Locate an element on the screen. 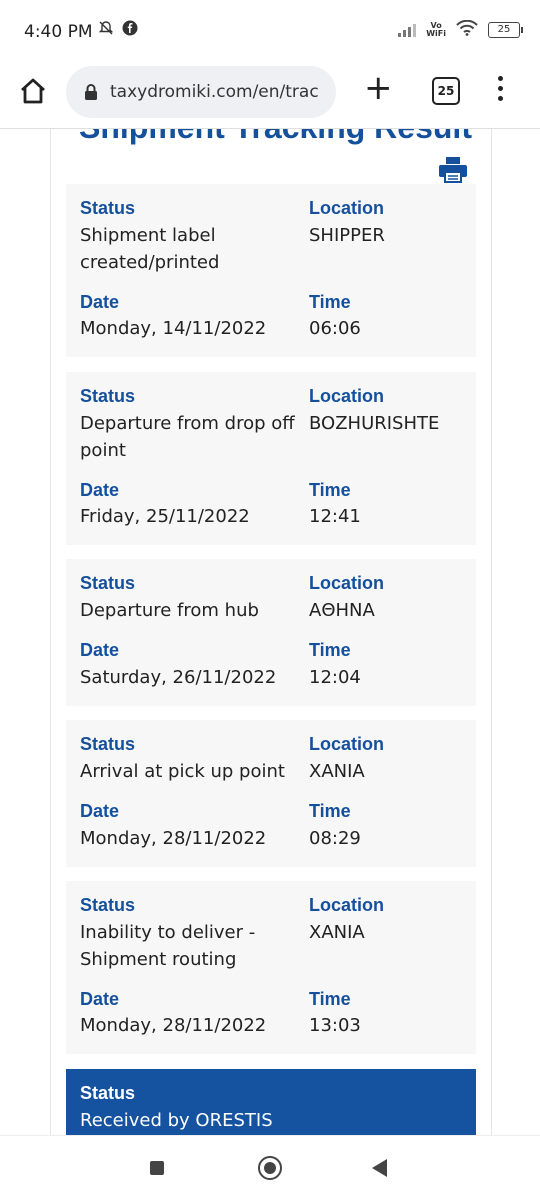 The height and width of the screenshot is (1201, 540). location-value: BOZHURISHTE is located at coordinates (374, 423).